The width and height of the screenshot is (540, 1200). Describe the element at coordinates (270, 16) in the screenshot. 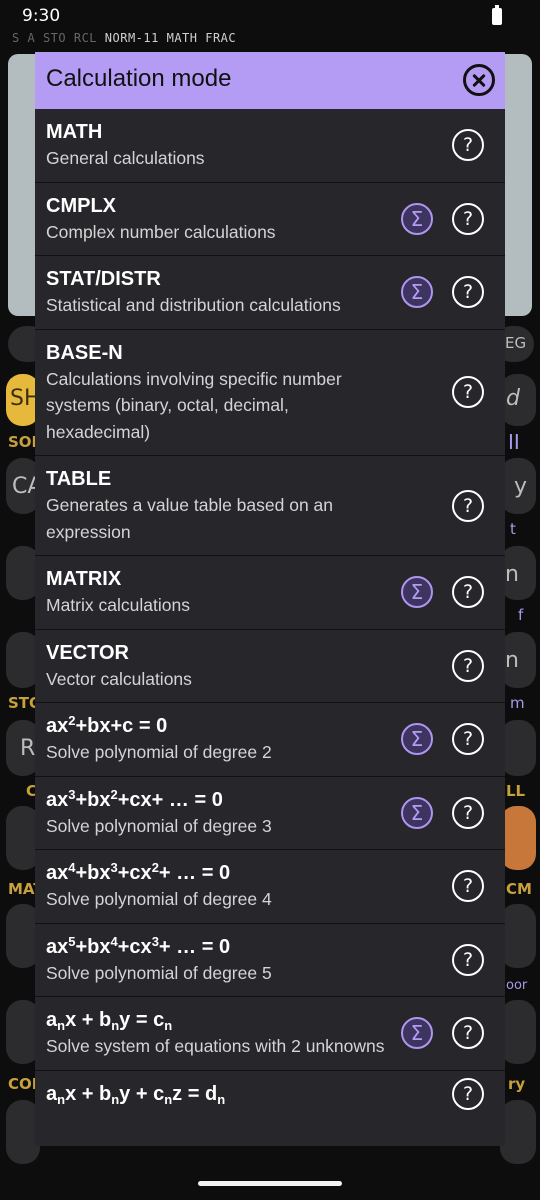

I see `status-bar: 9:30` at that location.